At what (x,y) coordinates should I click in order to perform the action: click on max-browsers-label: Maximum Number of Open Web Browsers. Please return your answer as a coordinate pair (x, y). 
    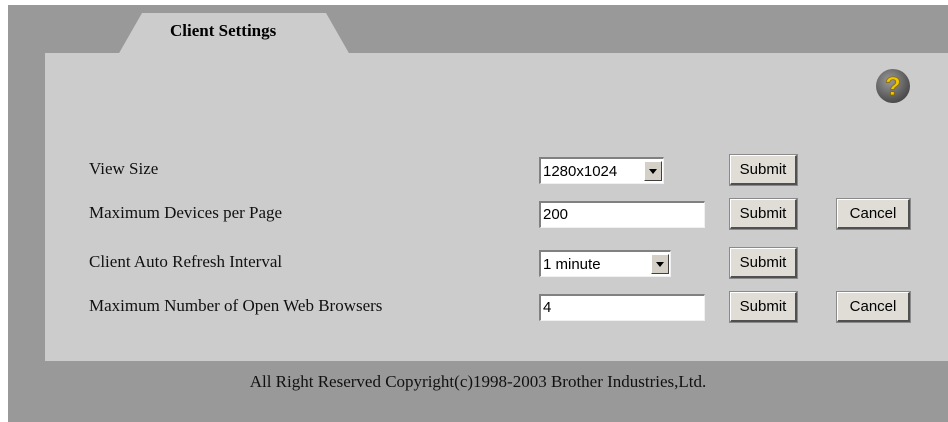
    Looking at the image, I should click on (236, 305).